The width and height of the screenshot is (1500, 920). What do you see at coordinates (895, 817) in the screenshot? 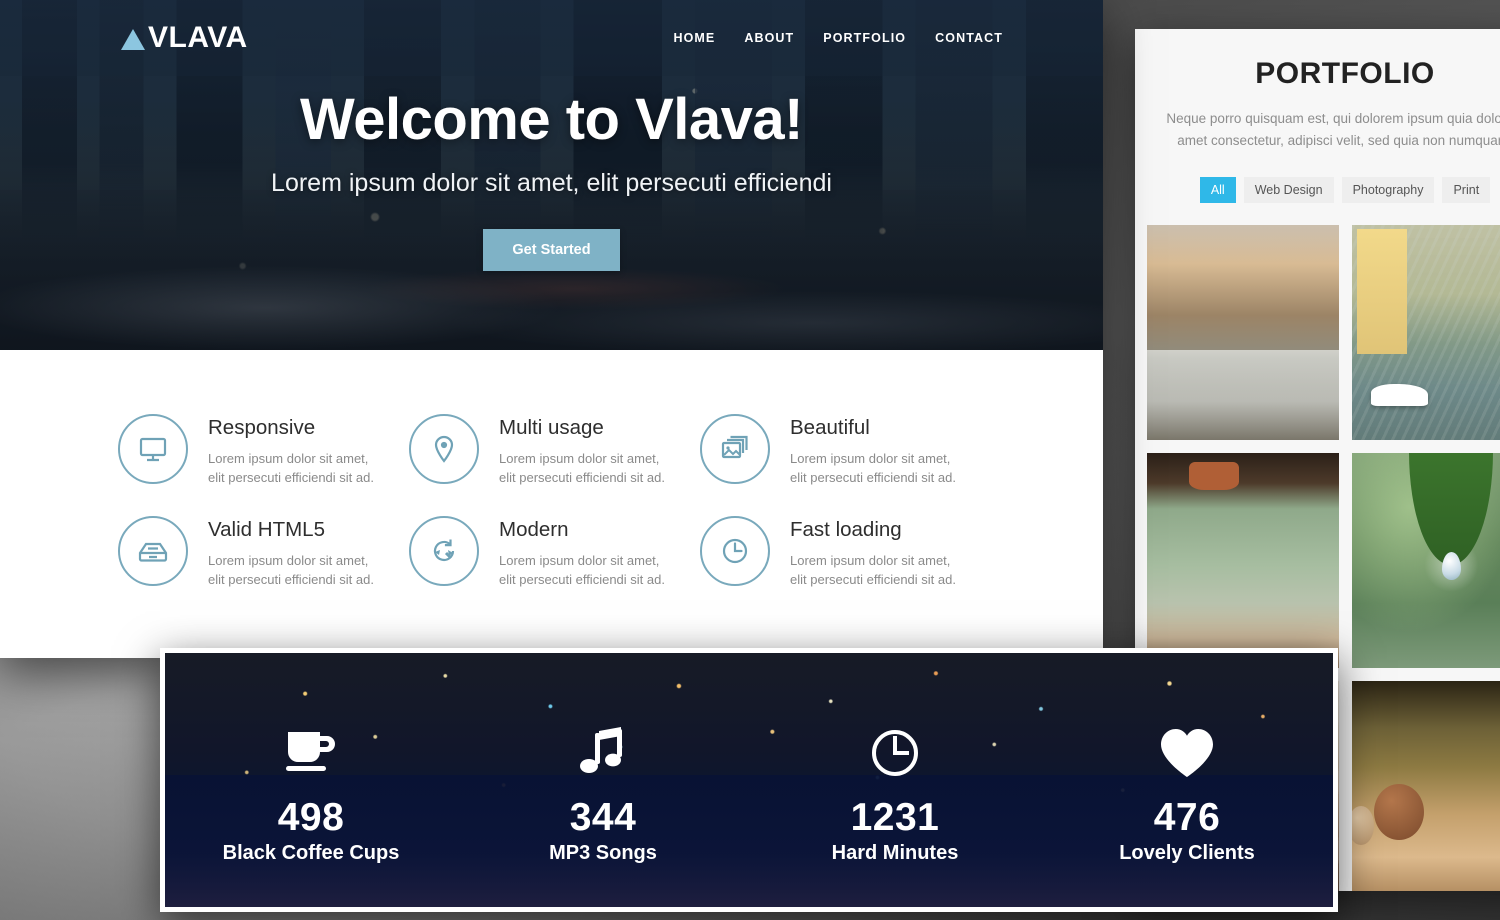
I see `counter-number: 1231` at bounding box center [895, 817].